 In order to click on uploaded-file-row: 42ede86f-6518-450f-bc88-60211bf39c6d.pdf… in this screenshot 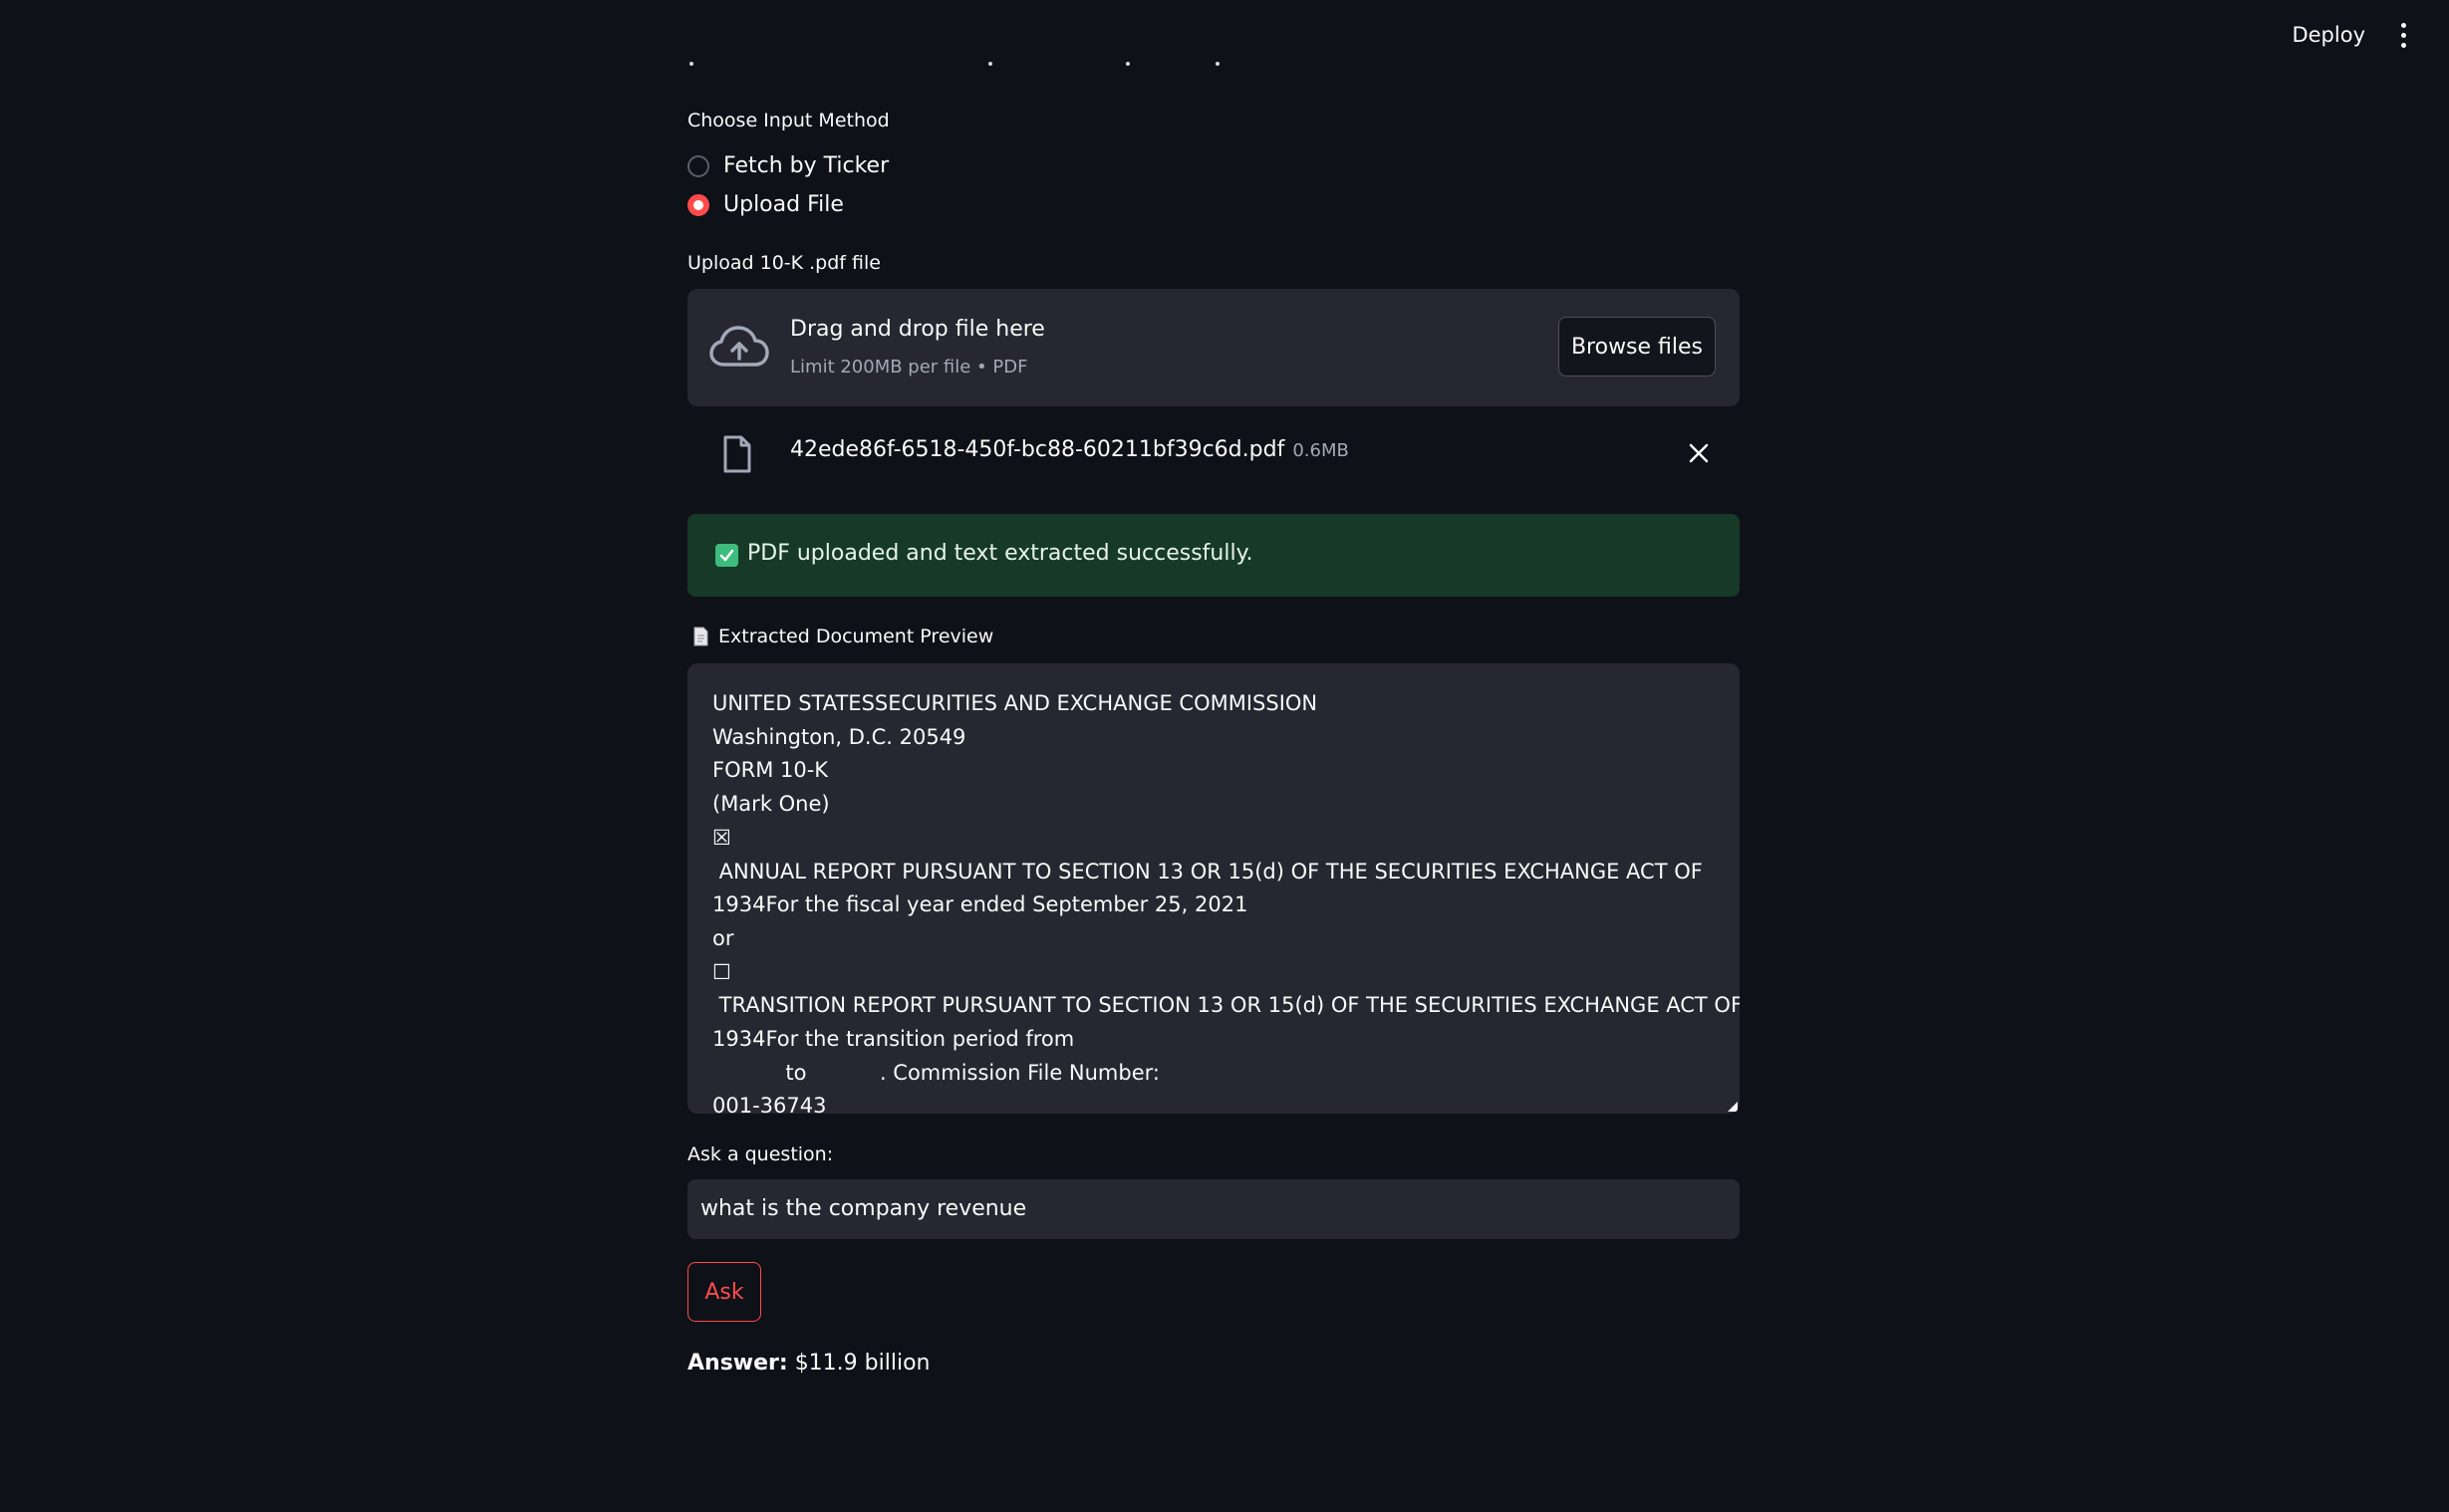, I will do `click(1213, 454)`.